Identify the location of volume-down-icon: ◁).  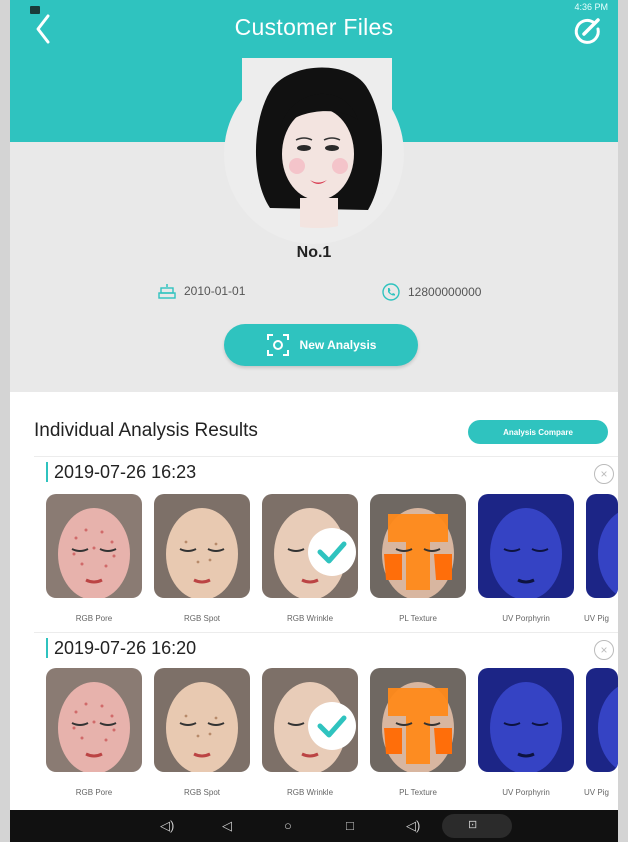
(167, 826).